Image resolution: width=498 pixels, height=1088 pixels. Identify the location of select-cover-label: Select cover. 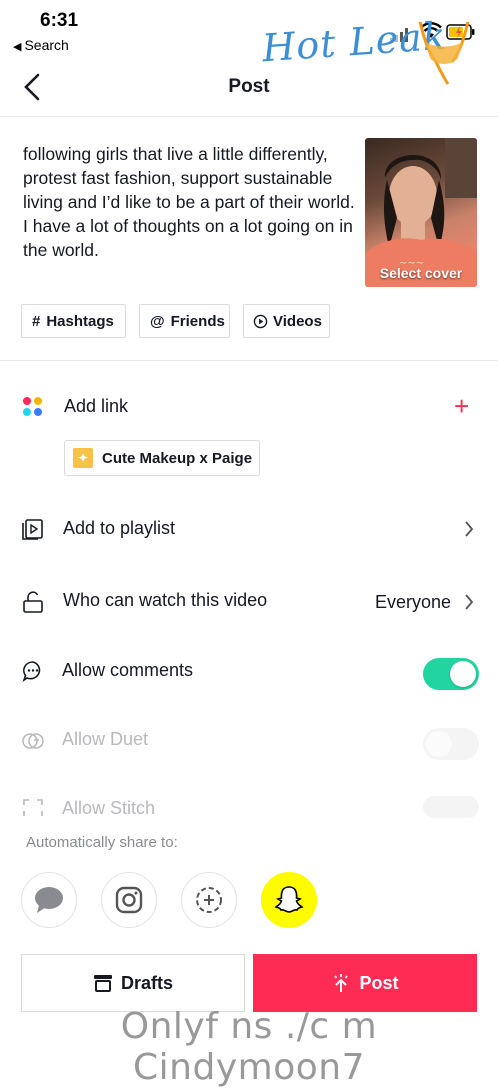
(421, 273).